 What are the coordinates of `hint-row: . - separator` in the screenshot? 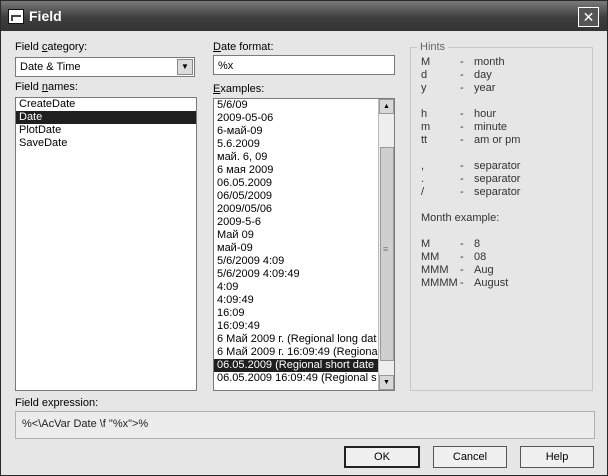 It's located at (506, 179).